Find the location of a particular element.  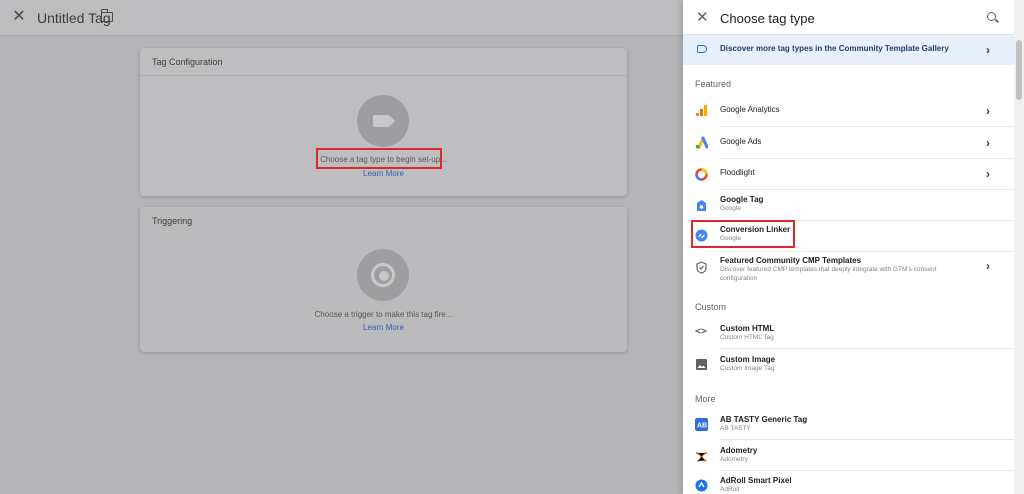

item-name: Google Tag is located at coordinates (742, 199).